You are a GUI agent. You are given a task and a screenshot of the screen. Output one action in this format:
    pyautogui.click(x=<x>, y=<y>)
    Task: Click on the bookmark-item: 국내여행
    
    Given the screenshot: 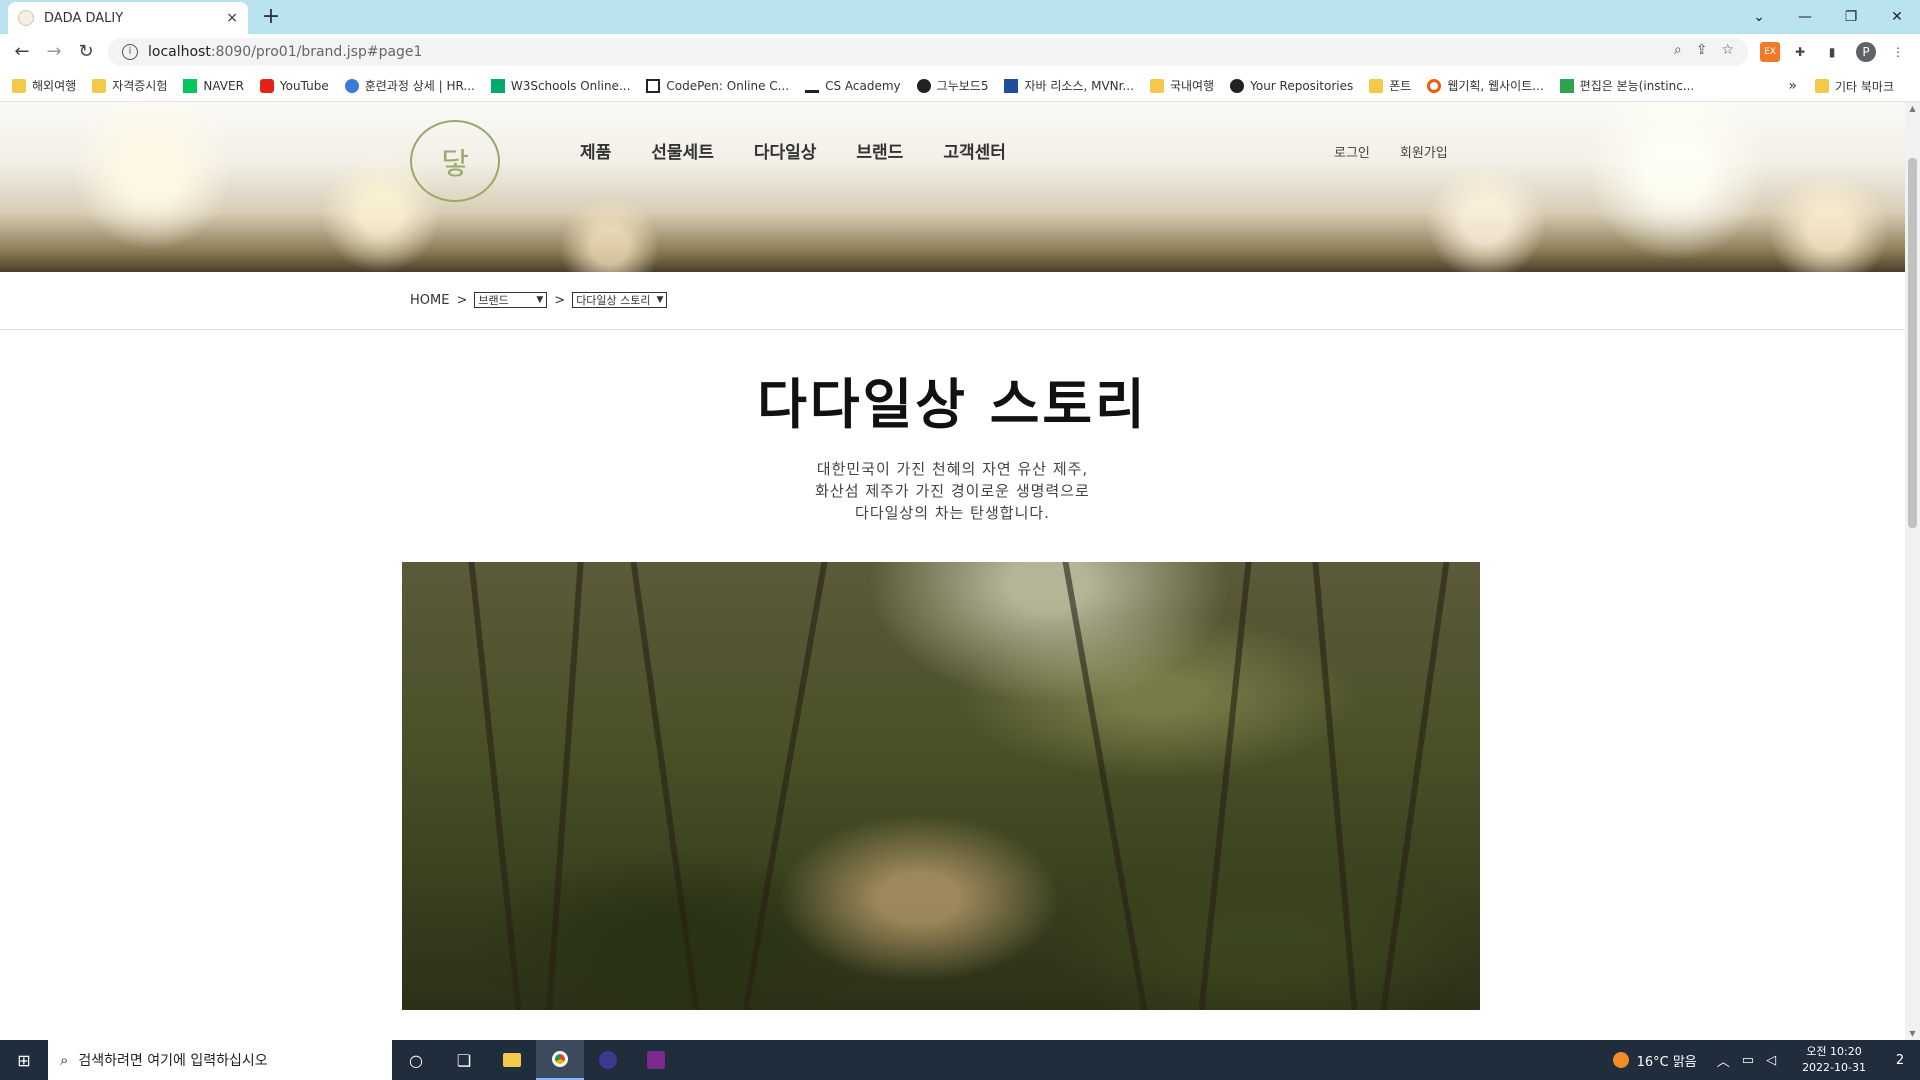 What is the action you would take?
    pyautogui.click(x=1182, y=85)
    